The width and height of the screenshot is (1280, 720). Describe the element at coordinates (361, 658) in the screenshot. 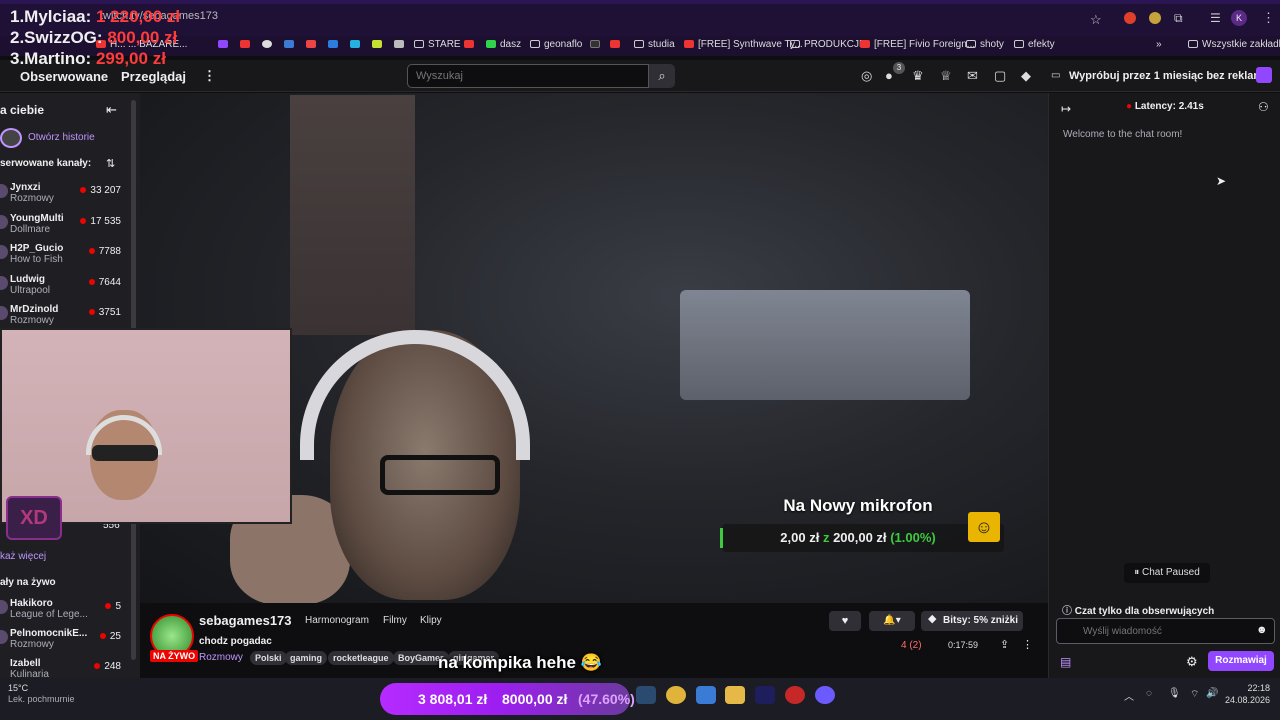

I see `tag: rocketleague` at that location.